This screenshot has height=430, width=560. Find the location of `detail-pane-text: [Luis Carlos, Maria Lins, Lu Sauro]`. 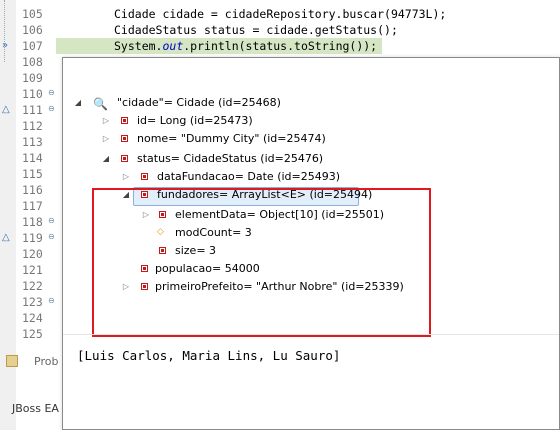

detail-pane-text: [Luis Carlos, Maria Lins, Lu Sauro] is located at coordinates (208, 355).